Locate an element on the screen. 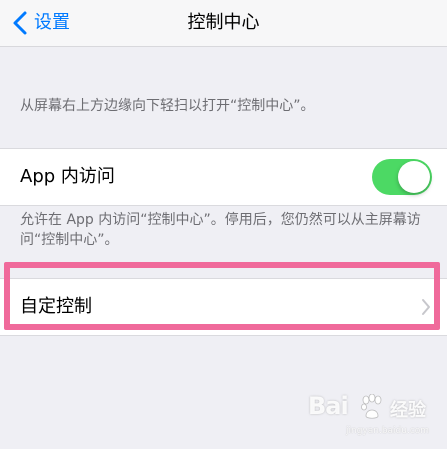  customize-controls-label: 自定控制 is located at coordinates (56, 306).